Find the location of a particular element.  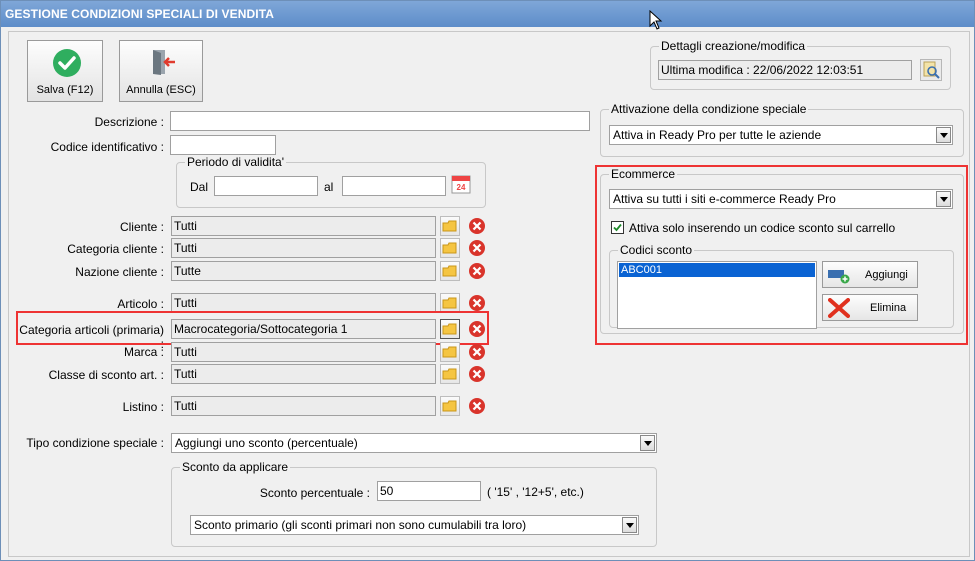

add-code-button: Aggiungi is located at coordinates (870, 274).